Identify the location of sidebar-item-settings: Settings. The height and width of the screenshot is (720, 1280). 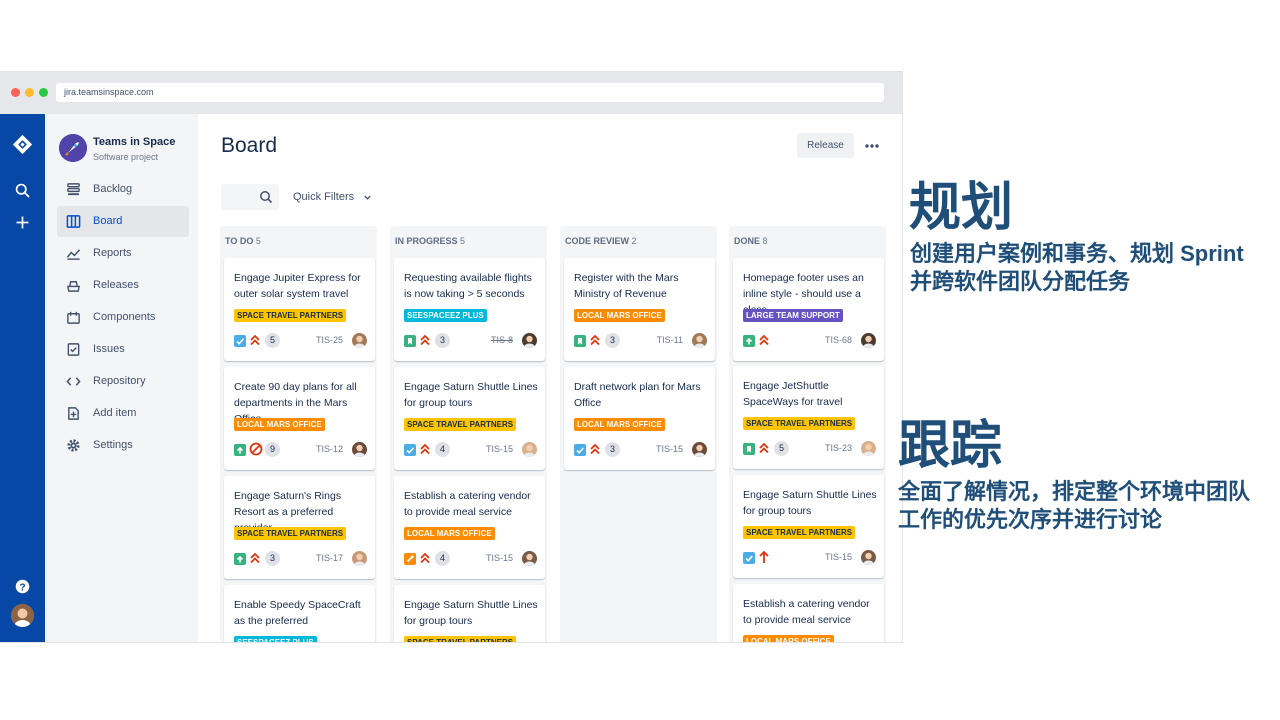
(123, 445).